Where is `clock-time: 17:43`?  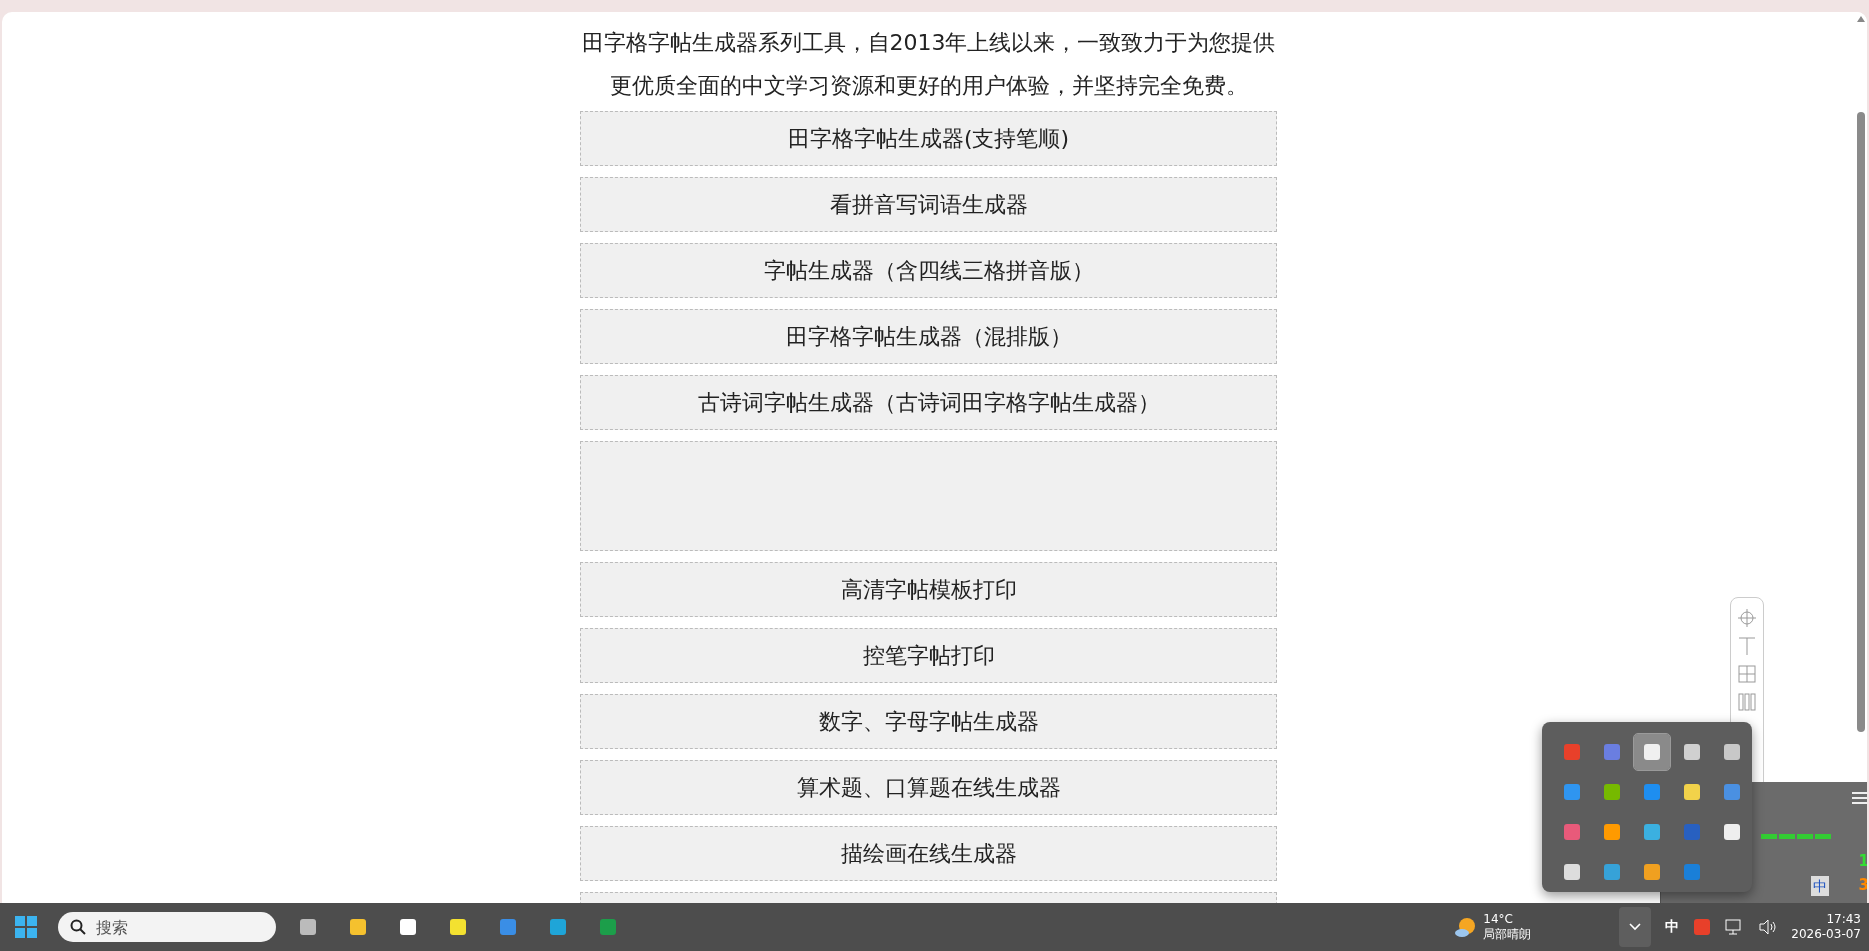 clock-time: 17:43 is located at coordinates (1843, 919).